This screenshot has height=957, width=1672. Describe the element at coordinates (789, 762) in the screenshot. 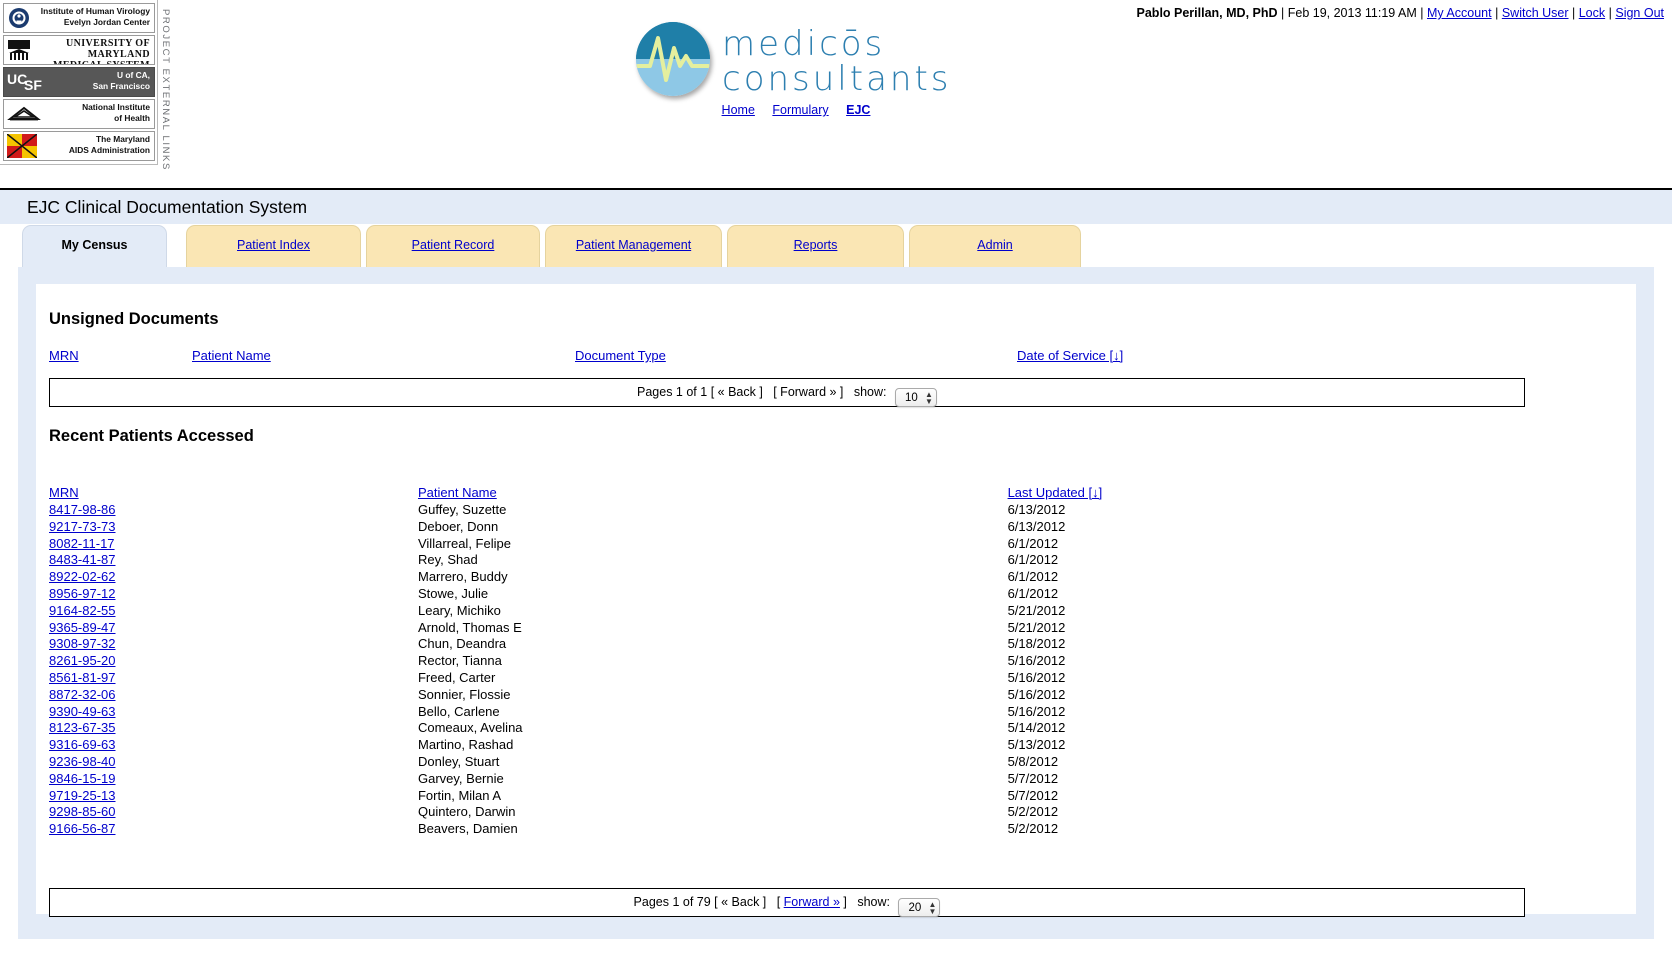

I see `table-row: 9236-98-40 Donley, Stuart 5/8/2012` at that location.